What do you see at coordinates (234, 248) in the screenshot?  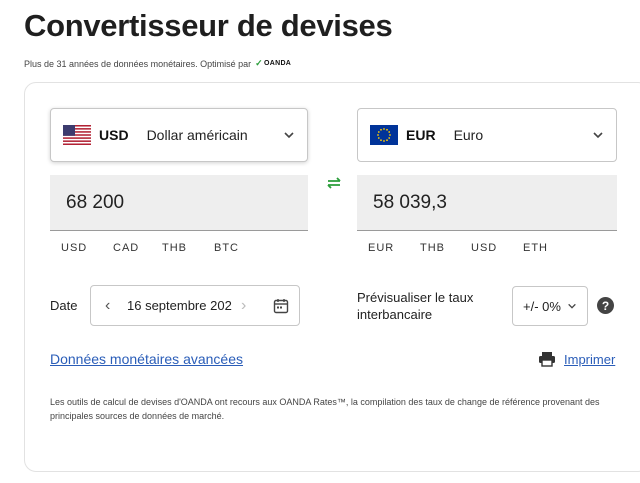 I see `quick-currency-chip: BTC` at bounding box center [234, 248].